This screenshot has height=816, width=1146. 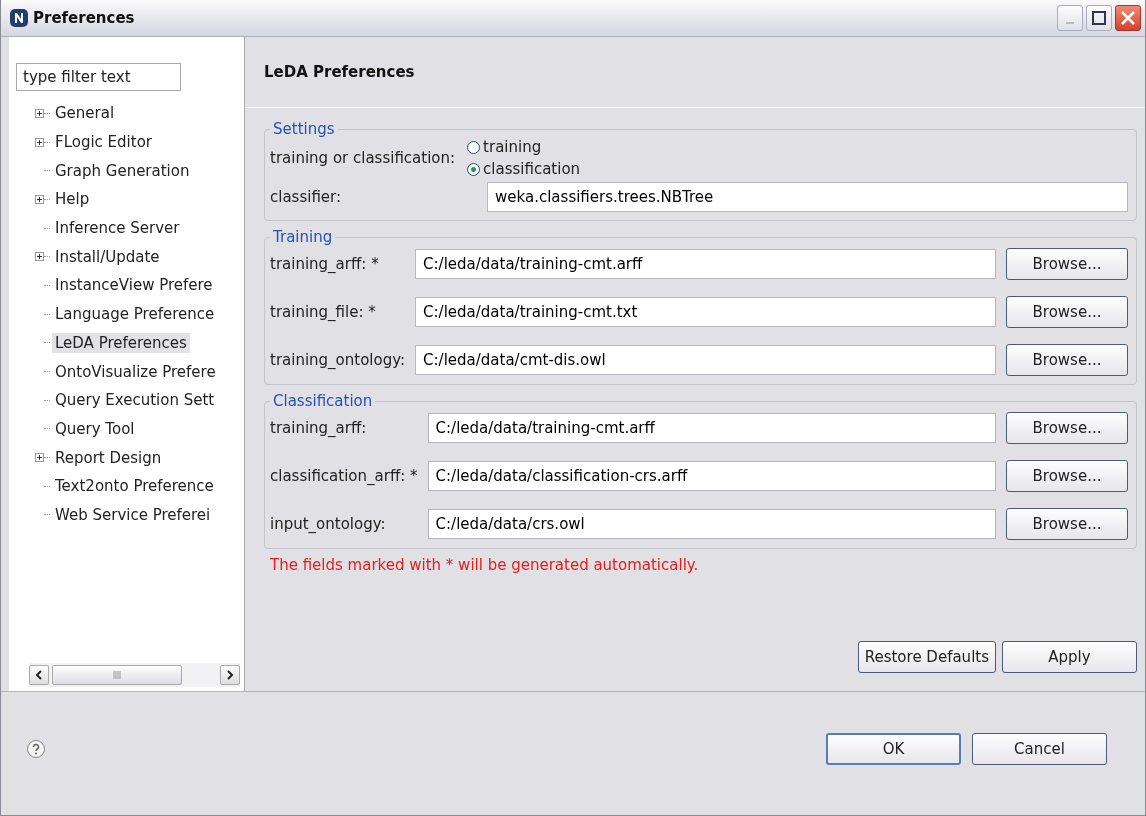 I want to click on group-title: Settings, so click(x=304, y=129).